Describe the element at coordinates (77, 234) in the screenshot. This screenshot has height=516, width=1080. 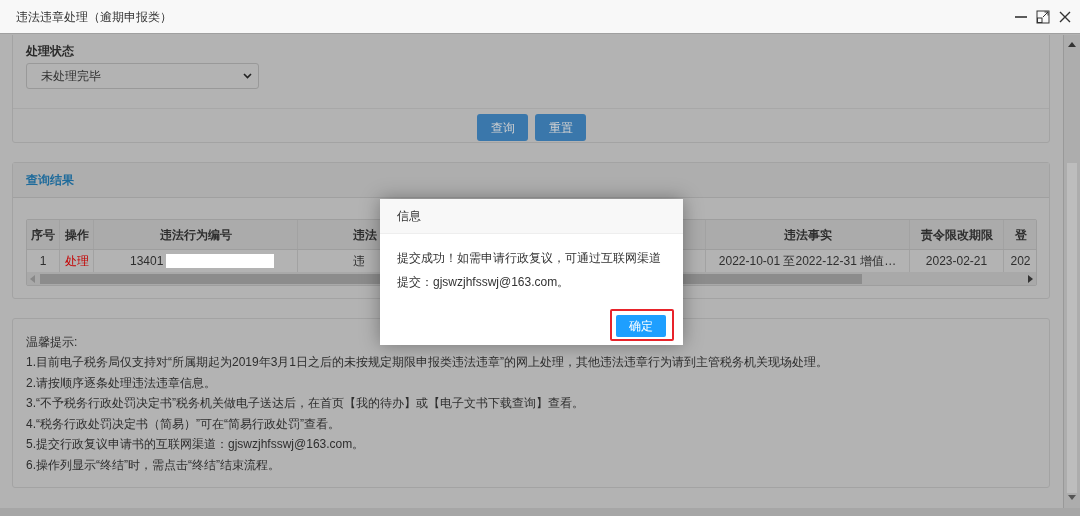
I see `column-header: 操作` at that location.